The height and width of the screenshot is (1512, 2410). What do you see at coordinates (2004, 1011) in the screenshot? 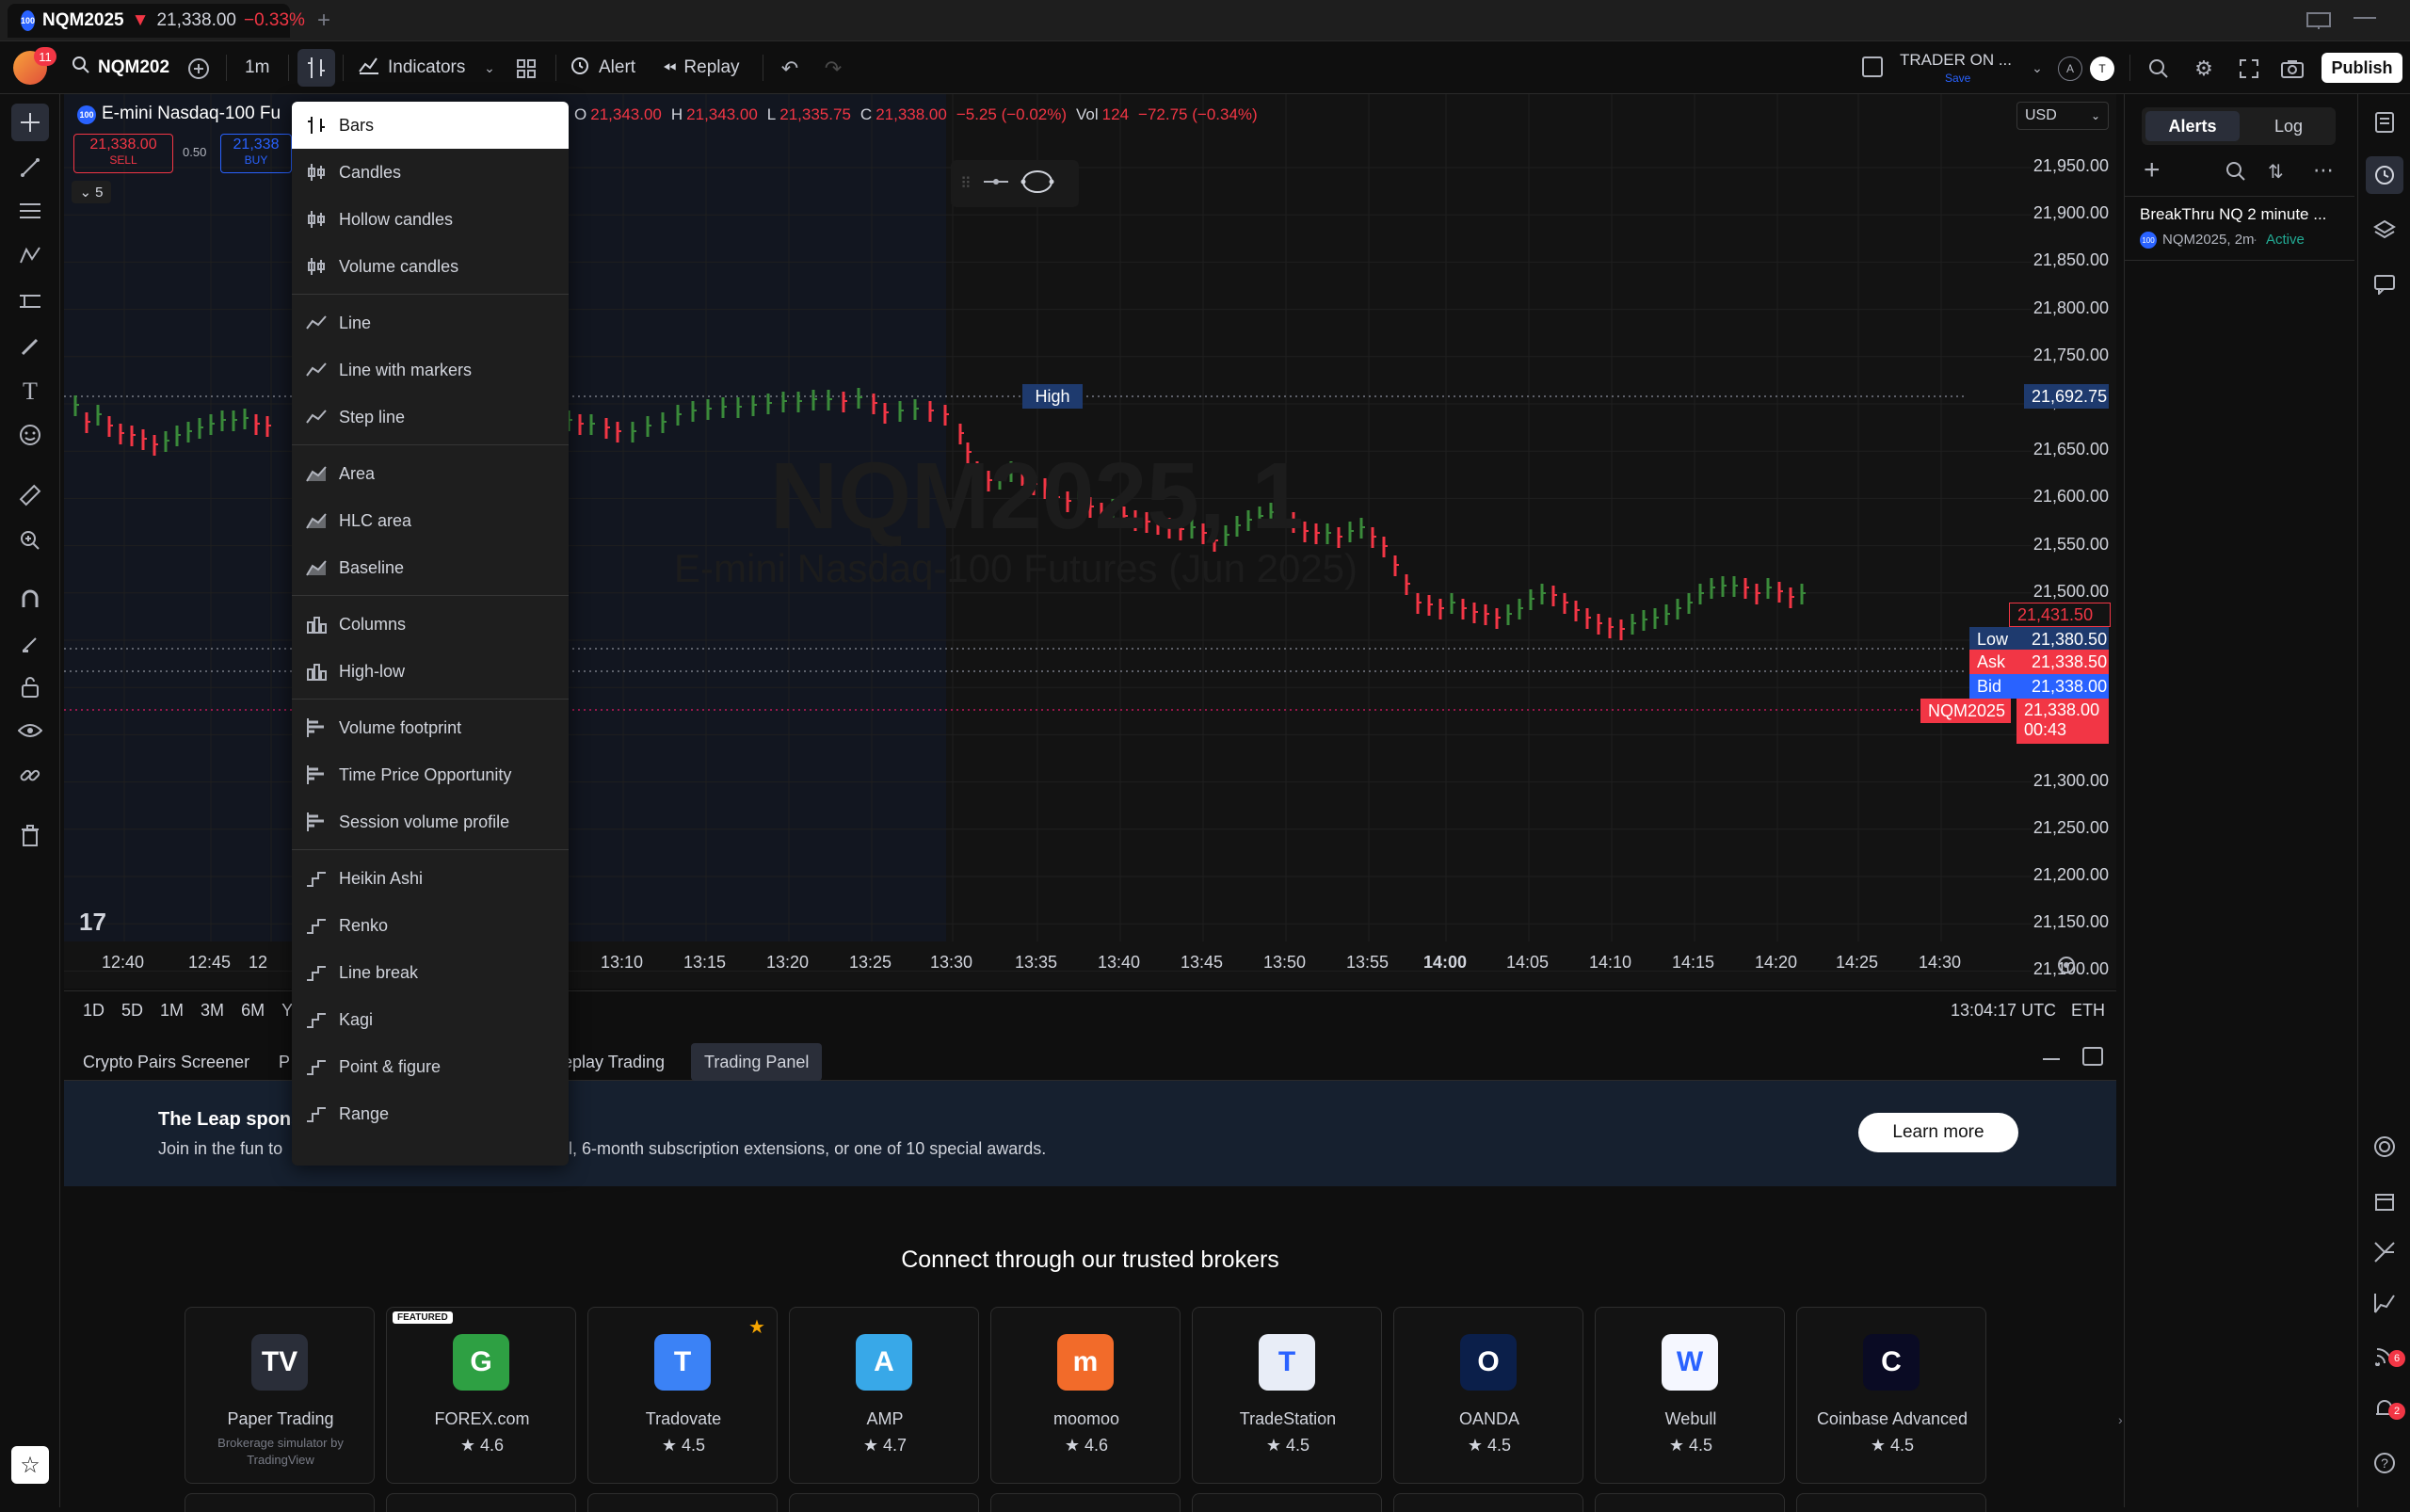
I see `utc-clock: 13:04:17 UTC` at bounding box center [2004, 1011].